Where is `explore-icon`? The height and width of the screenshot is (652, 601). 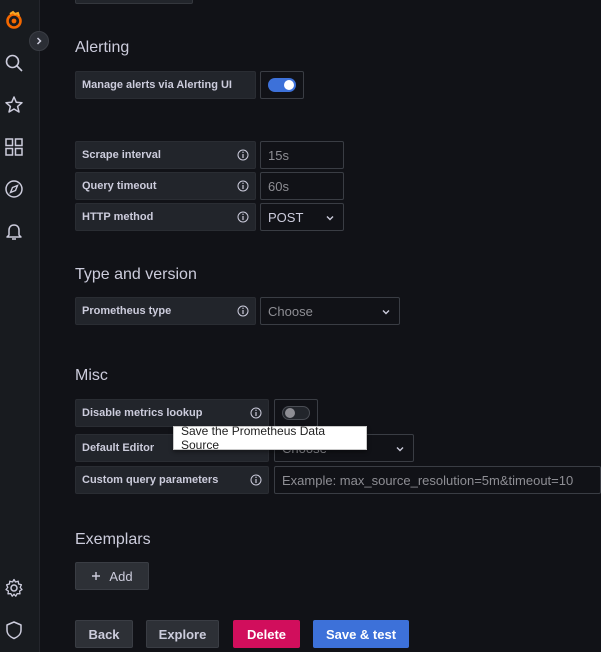
explore-icon is located at coordinates (14, 189).